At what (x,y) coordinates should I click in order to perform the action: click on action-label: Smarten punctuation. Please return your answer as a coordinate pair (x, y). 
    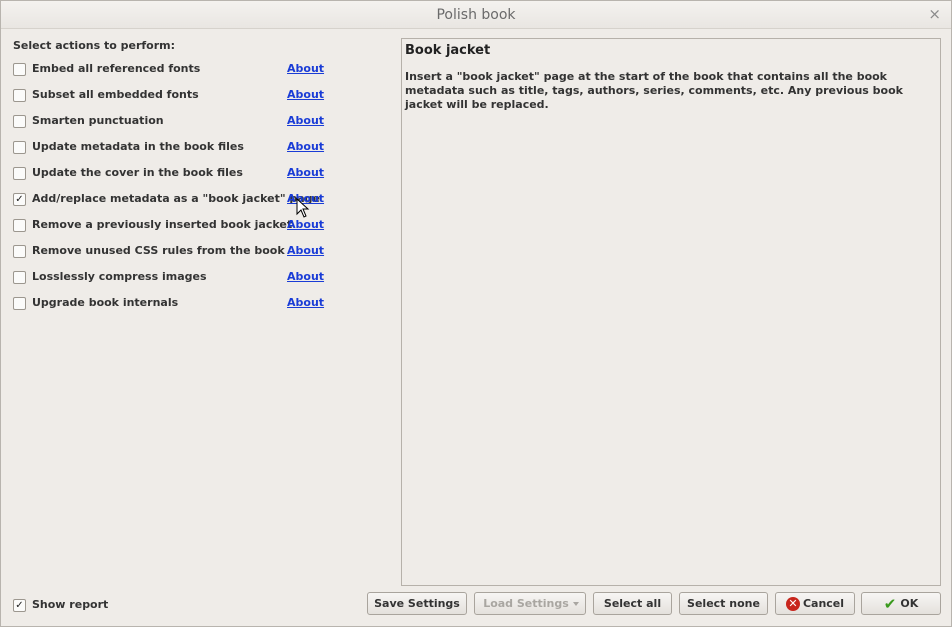
    Looking at the image, I should click on (98, 120).